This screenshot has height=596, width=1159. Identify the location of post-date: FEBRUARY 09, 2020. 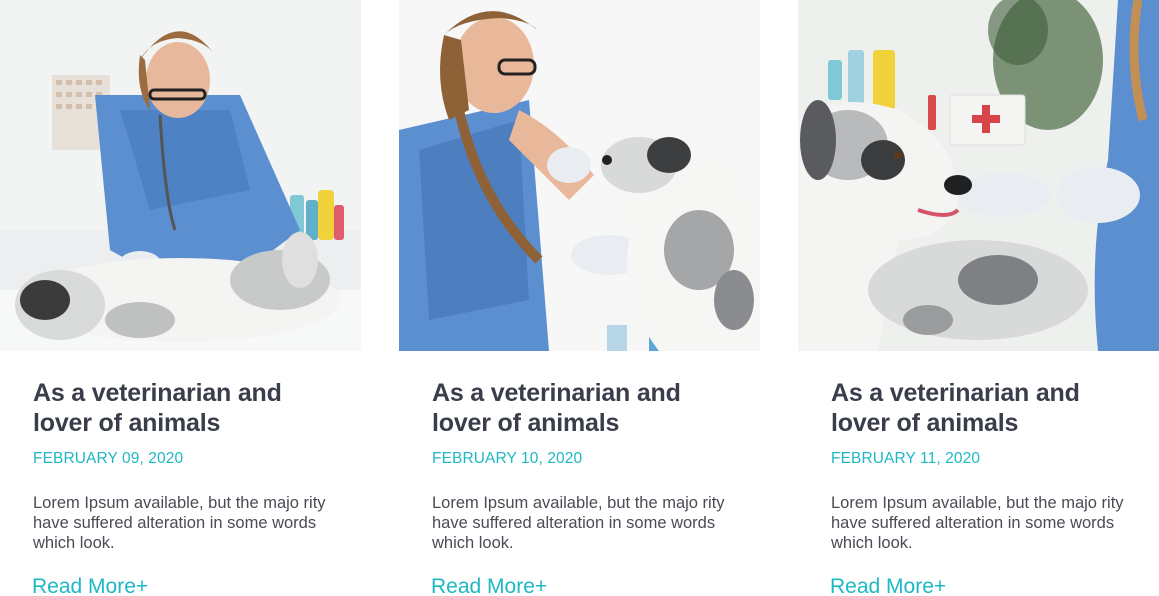
(108, 458).